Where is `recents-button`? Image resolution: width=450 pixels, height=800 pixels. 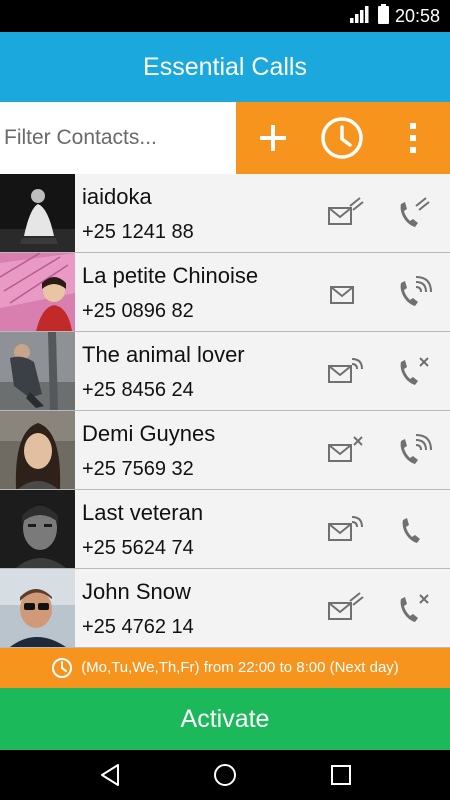
recents-button is located at coordinates (341, 775).